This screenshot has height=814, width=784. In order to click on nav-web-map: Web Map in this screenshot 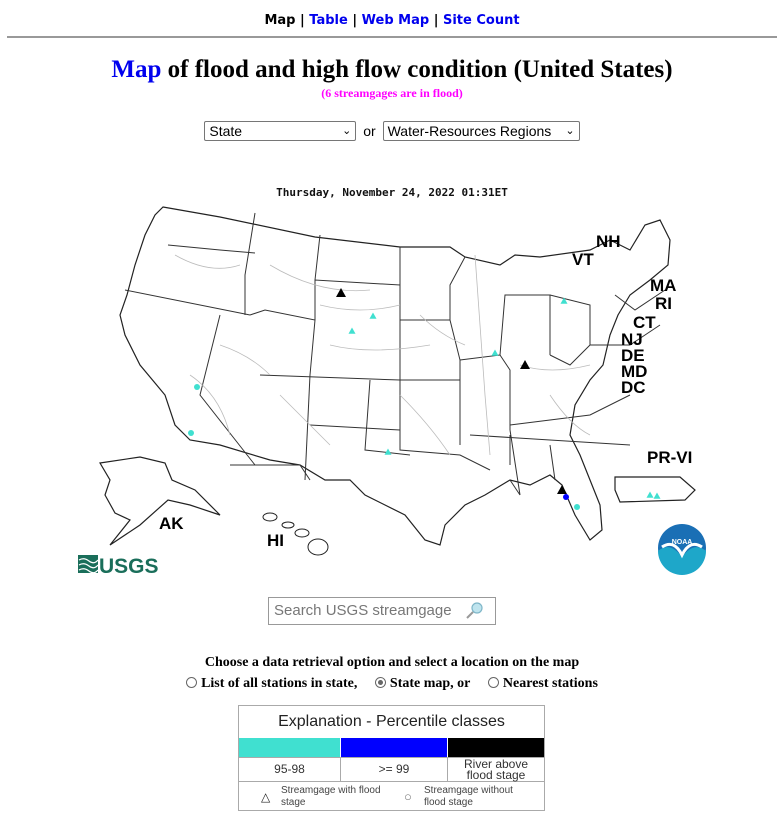, I will do `click(396, 20)`.